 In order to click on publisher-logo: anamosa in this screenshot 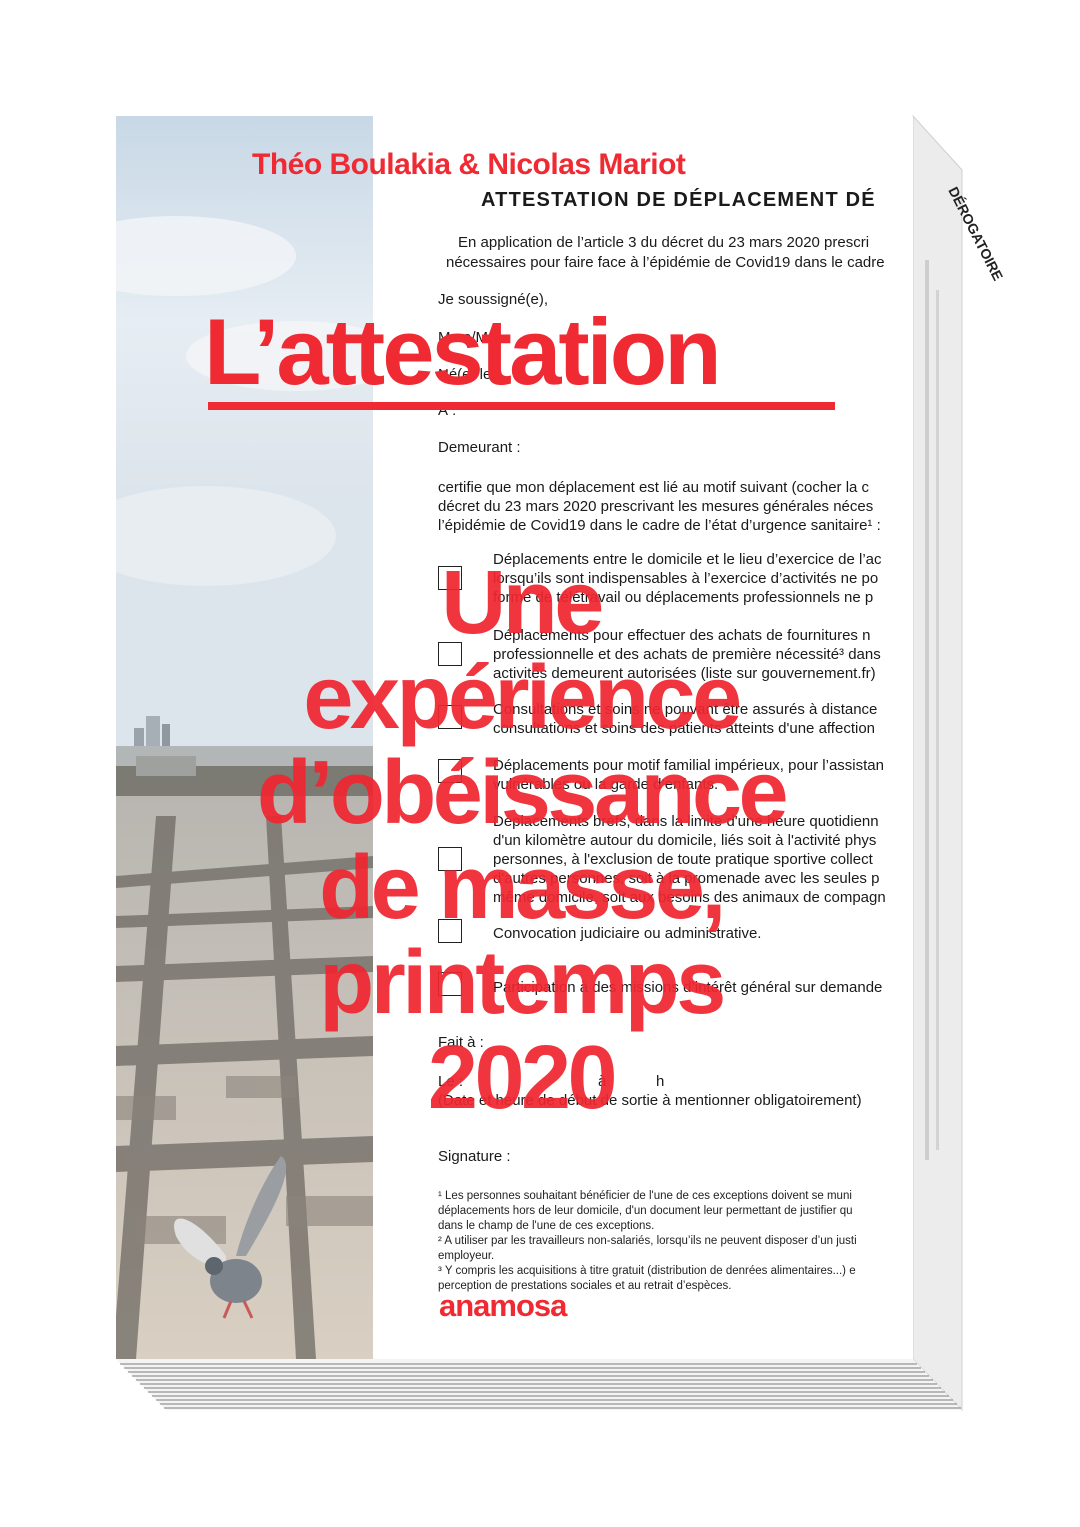, I will do `click(503, 1305)`.